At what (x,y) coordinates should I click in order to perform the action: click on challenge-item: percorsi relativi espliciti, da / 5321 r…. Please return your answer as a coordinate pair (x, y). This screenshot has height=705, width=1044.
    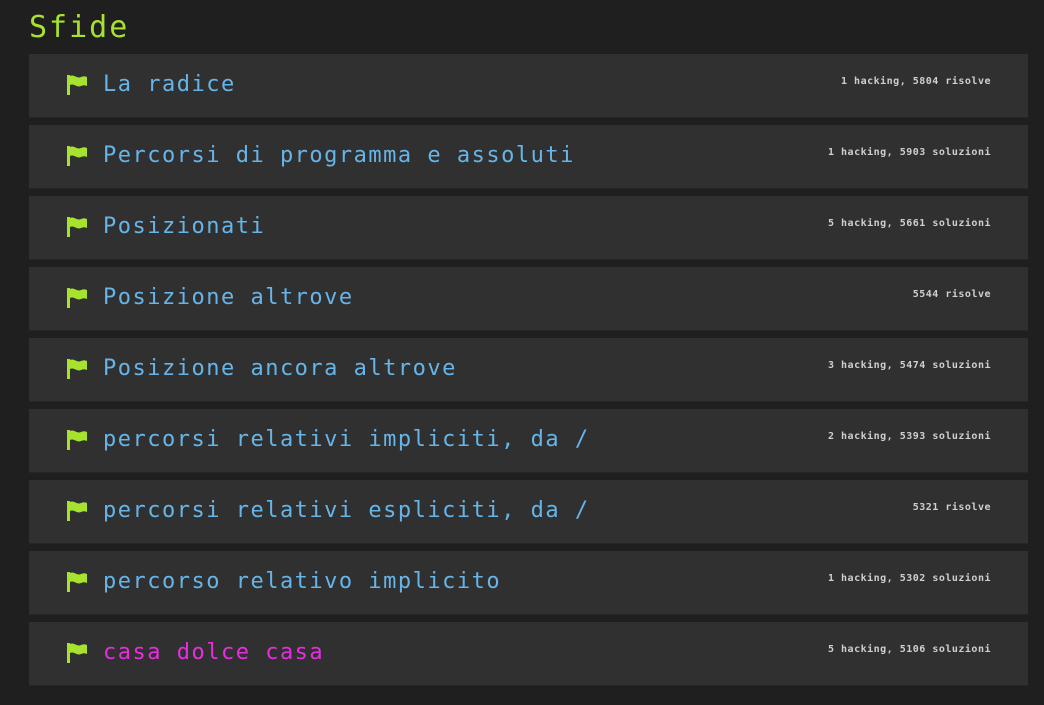
    Looking at the image, I should click on (528, 512).